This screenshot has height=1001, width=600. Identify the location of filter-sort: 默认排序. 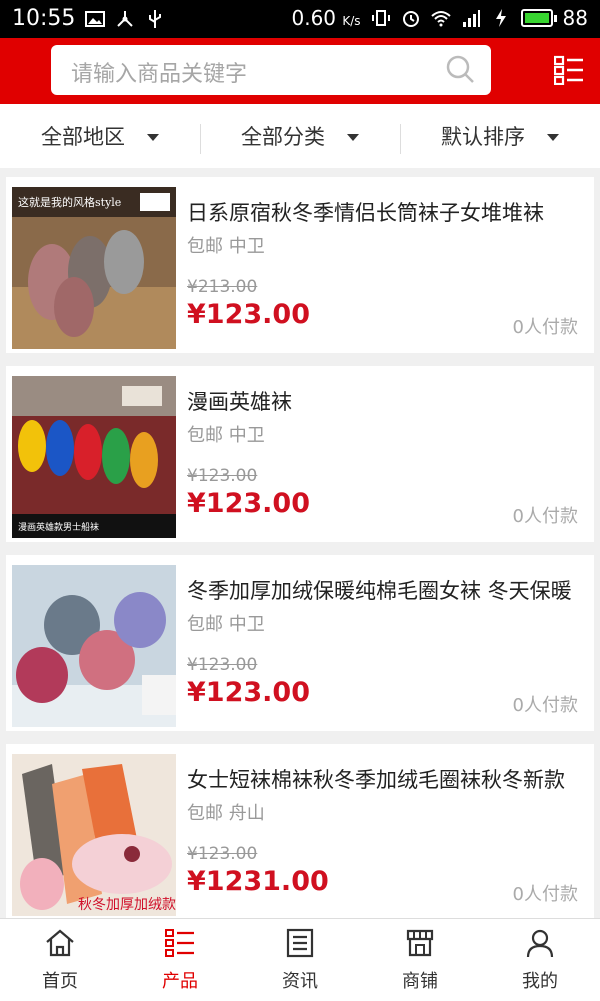
(500, 136).